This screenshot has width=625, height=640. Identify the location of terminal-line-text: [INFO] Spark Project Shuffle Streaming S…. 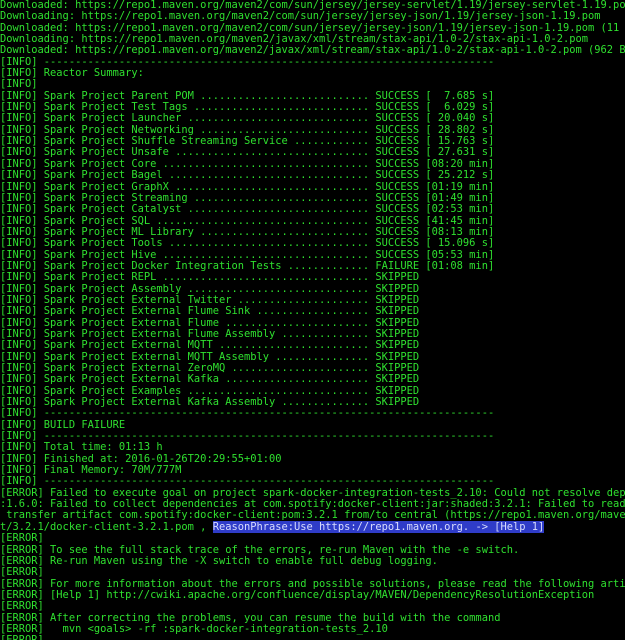
(247, 141).